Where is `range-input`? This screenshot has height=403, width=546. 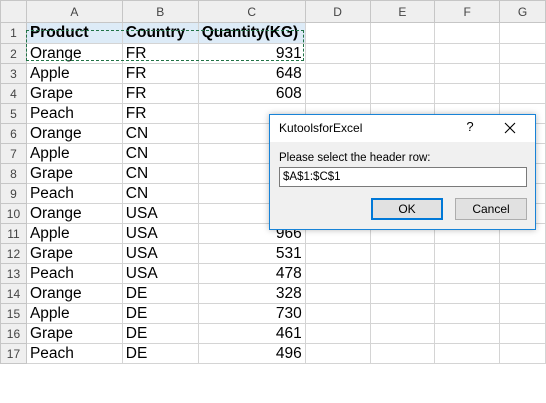
range-input is located at coordinates (403, 177).